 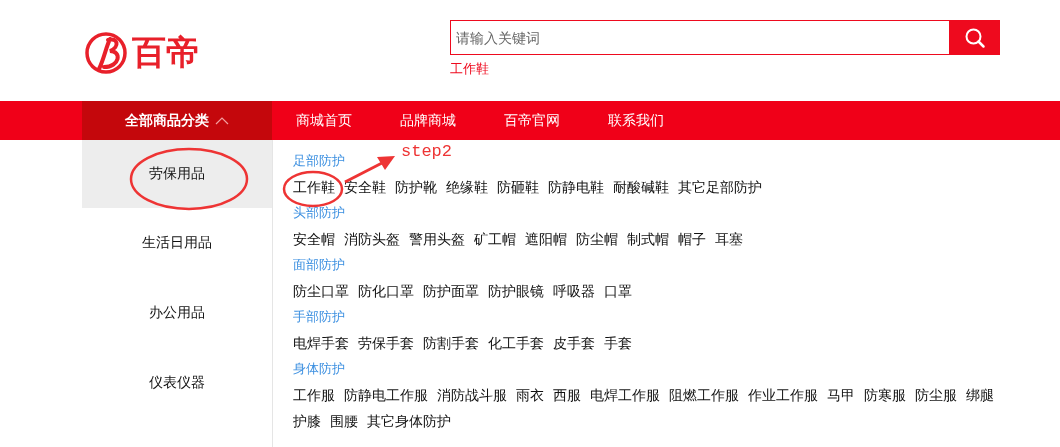 I want to click on category-link: 马甲, so click(x=841, y=395).